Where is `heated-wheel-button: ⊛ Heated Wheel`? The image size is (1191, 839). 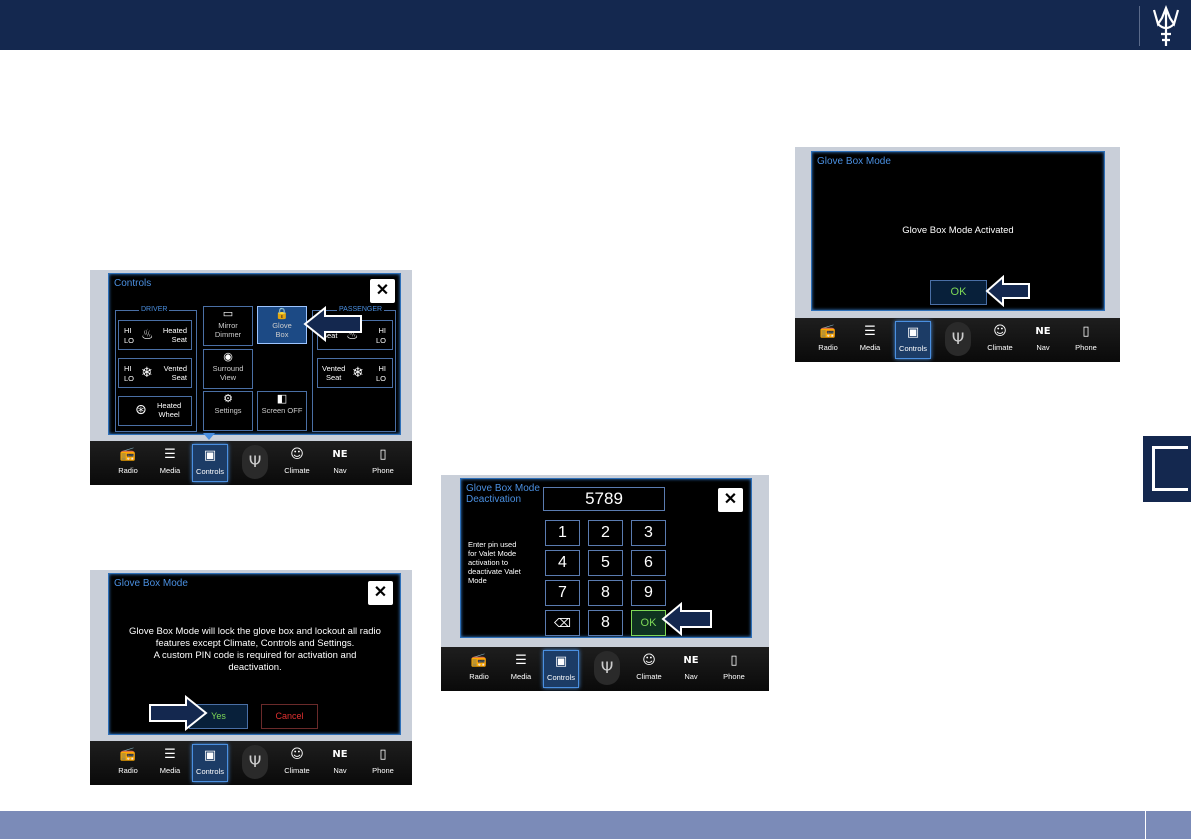
heated-wheel-button: ⊛ Heated Wheel is located at coordinates (155, 411).